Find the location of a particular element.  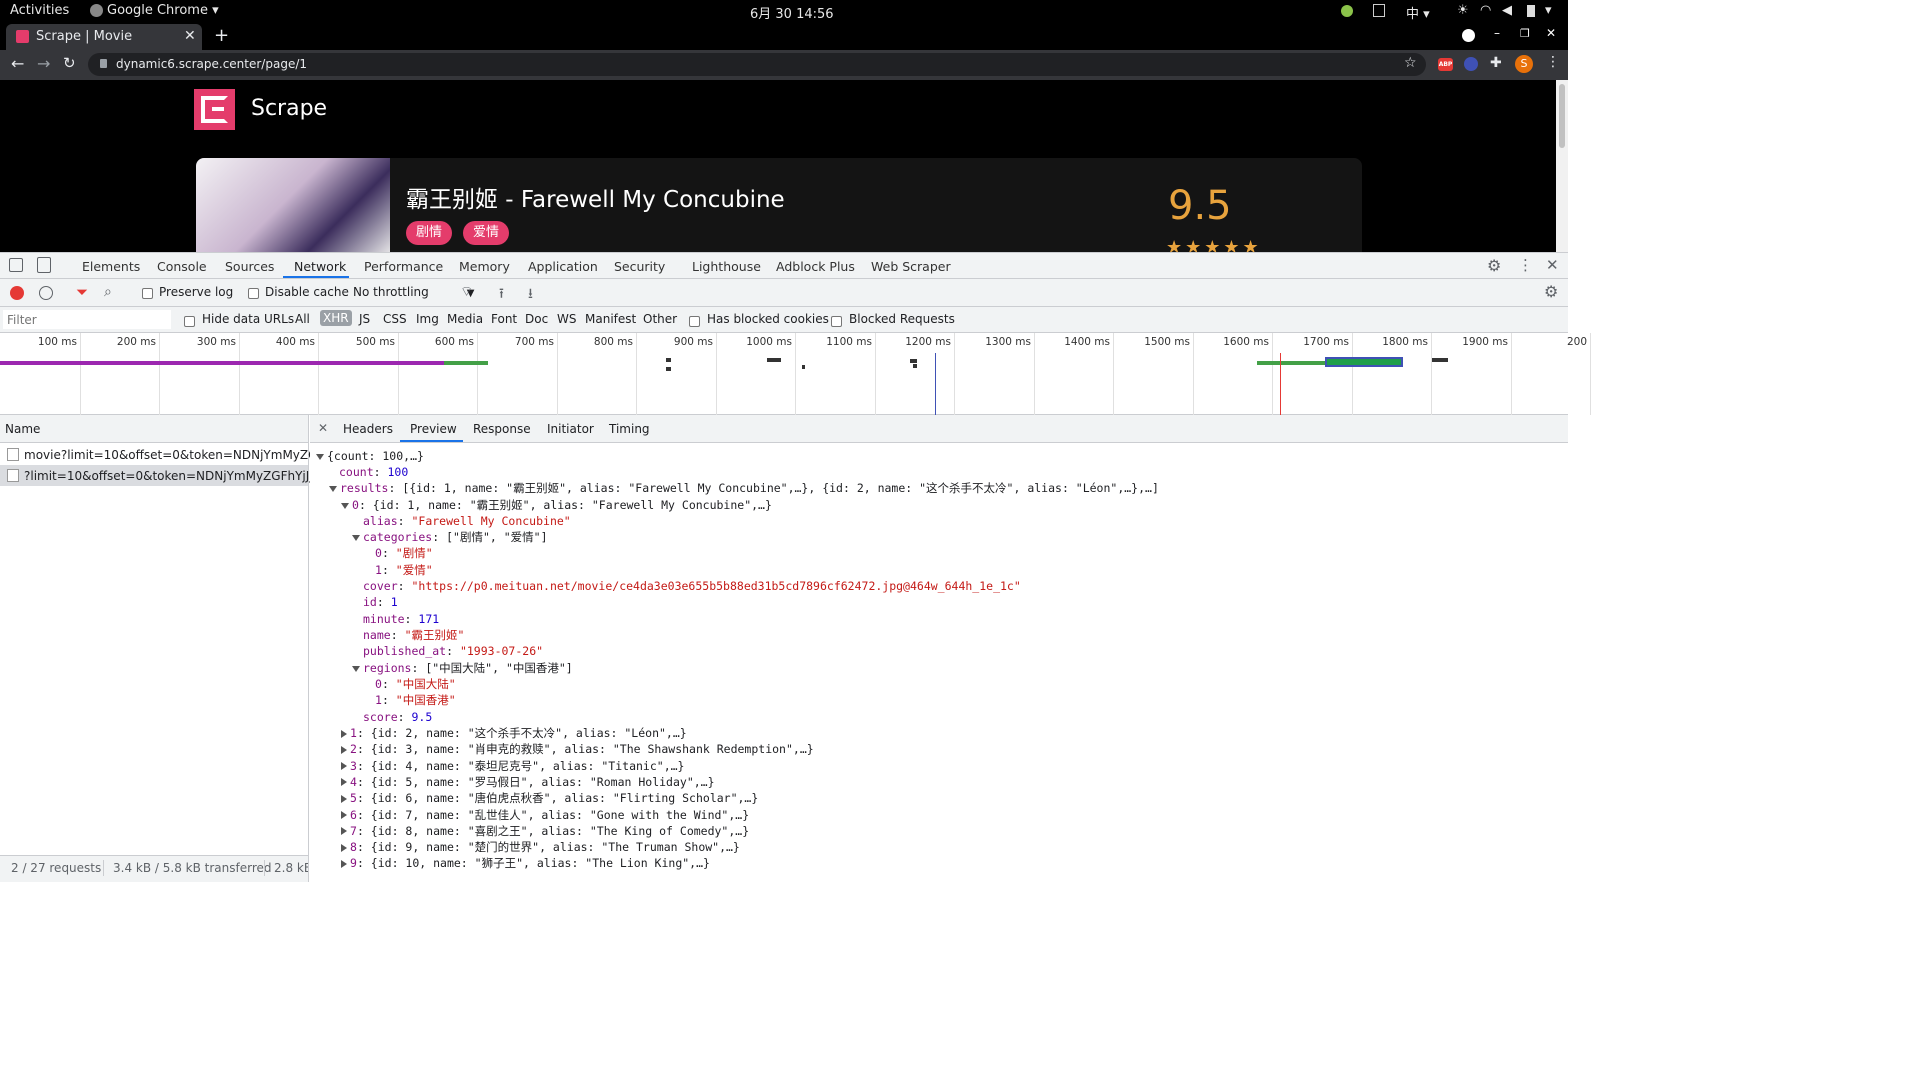

filter-input is located at coordinates (87, 319).